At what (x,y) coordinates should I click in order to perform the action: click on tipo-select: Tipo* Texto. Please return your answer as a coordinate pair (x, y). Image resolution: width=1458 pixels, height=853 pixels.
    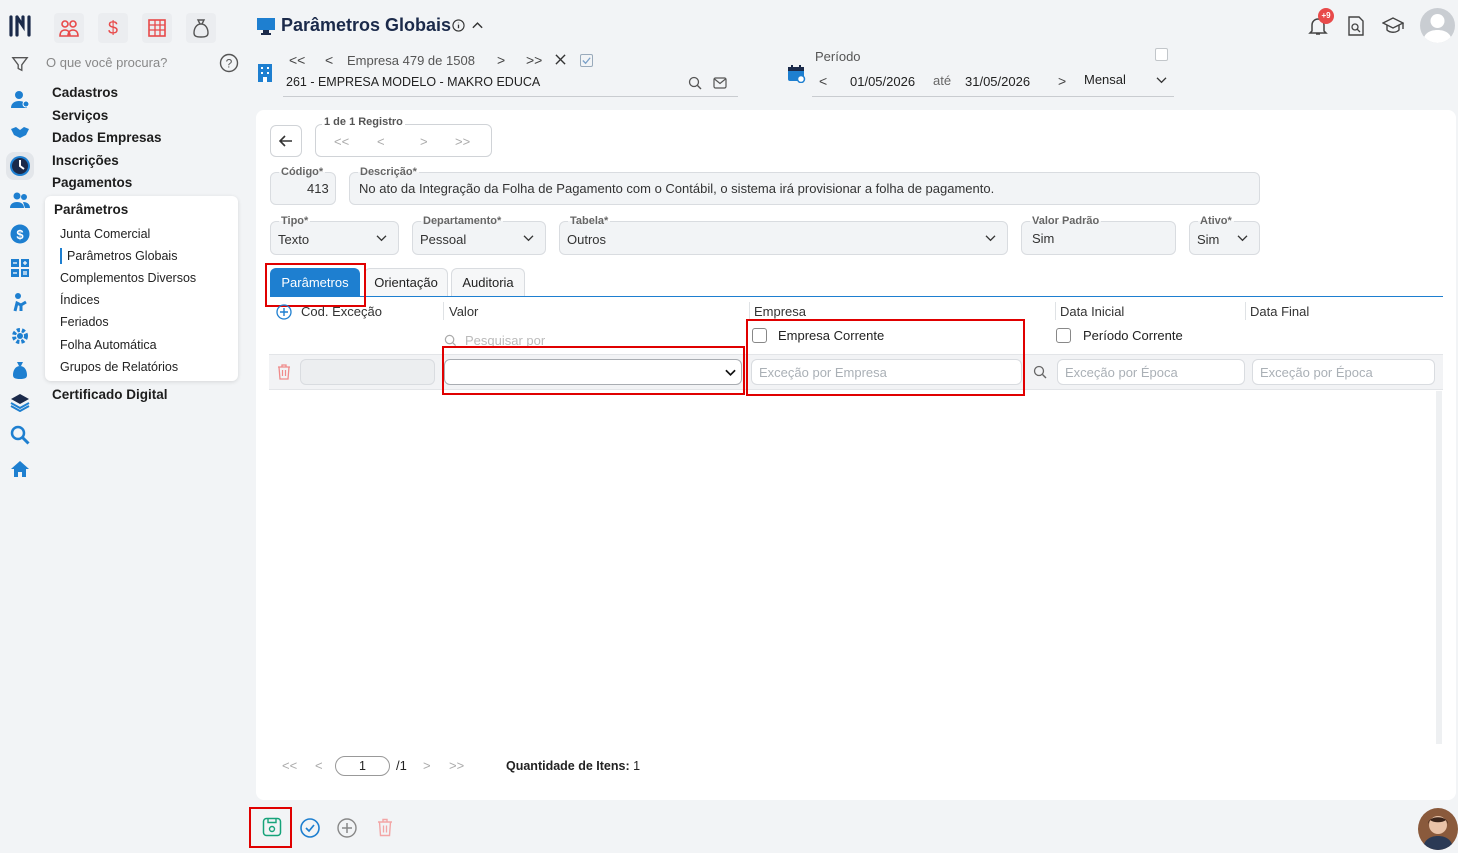
    Looking at the image, I should click on (334, 234).